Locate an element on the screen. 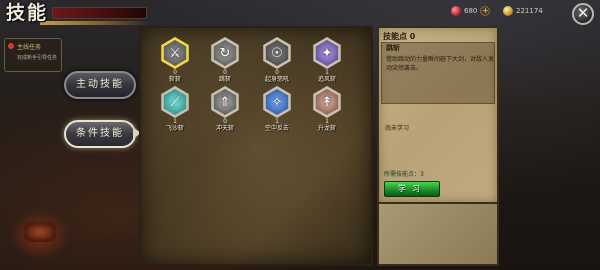  skill-frame: ↟ is located at coordinates (327, 102).